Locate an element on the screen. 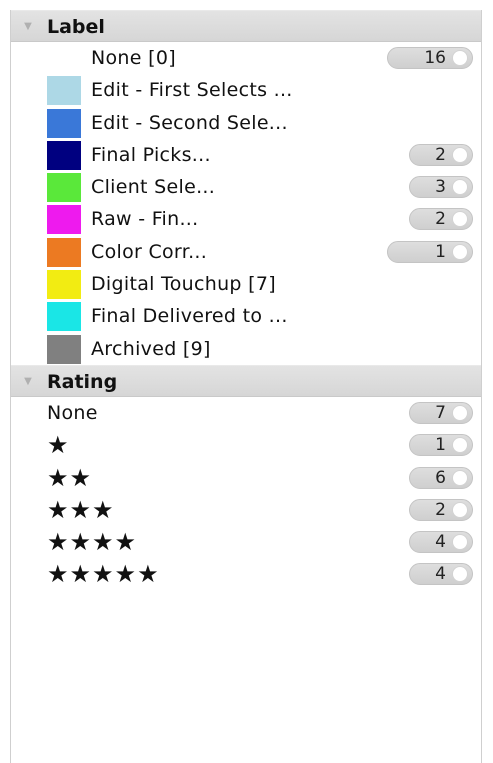 The image size is (493, 763). label-row-archived: Archived [9] is located at coordinates (246, 349).